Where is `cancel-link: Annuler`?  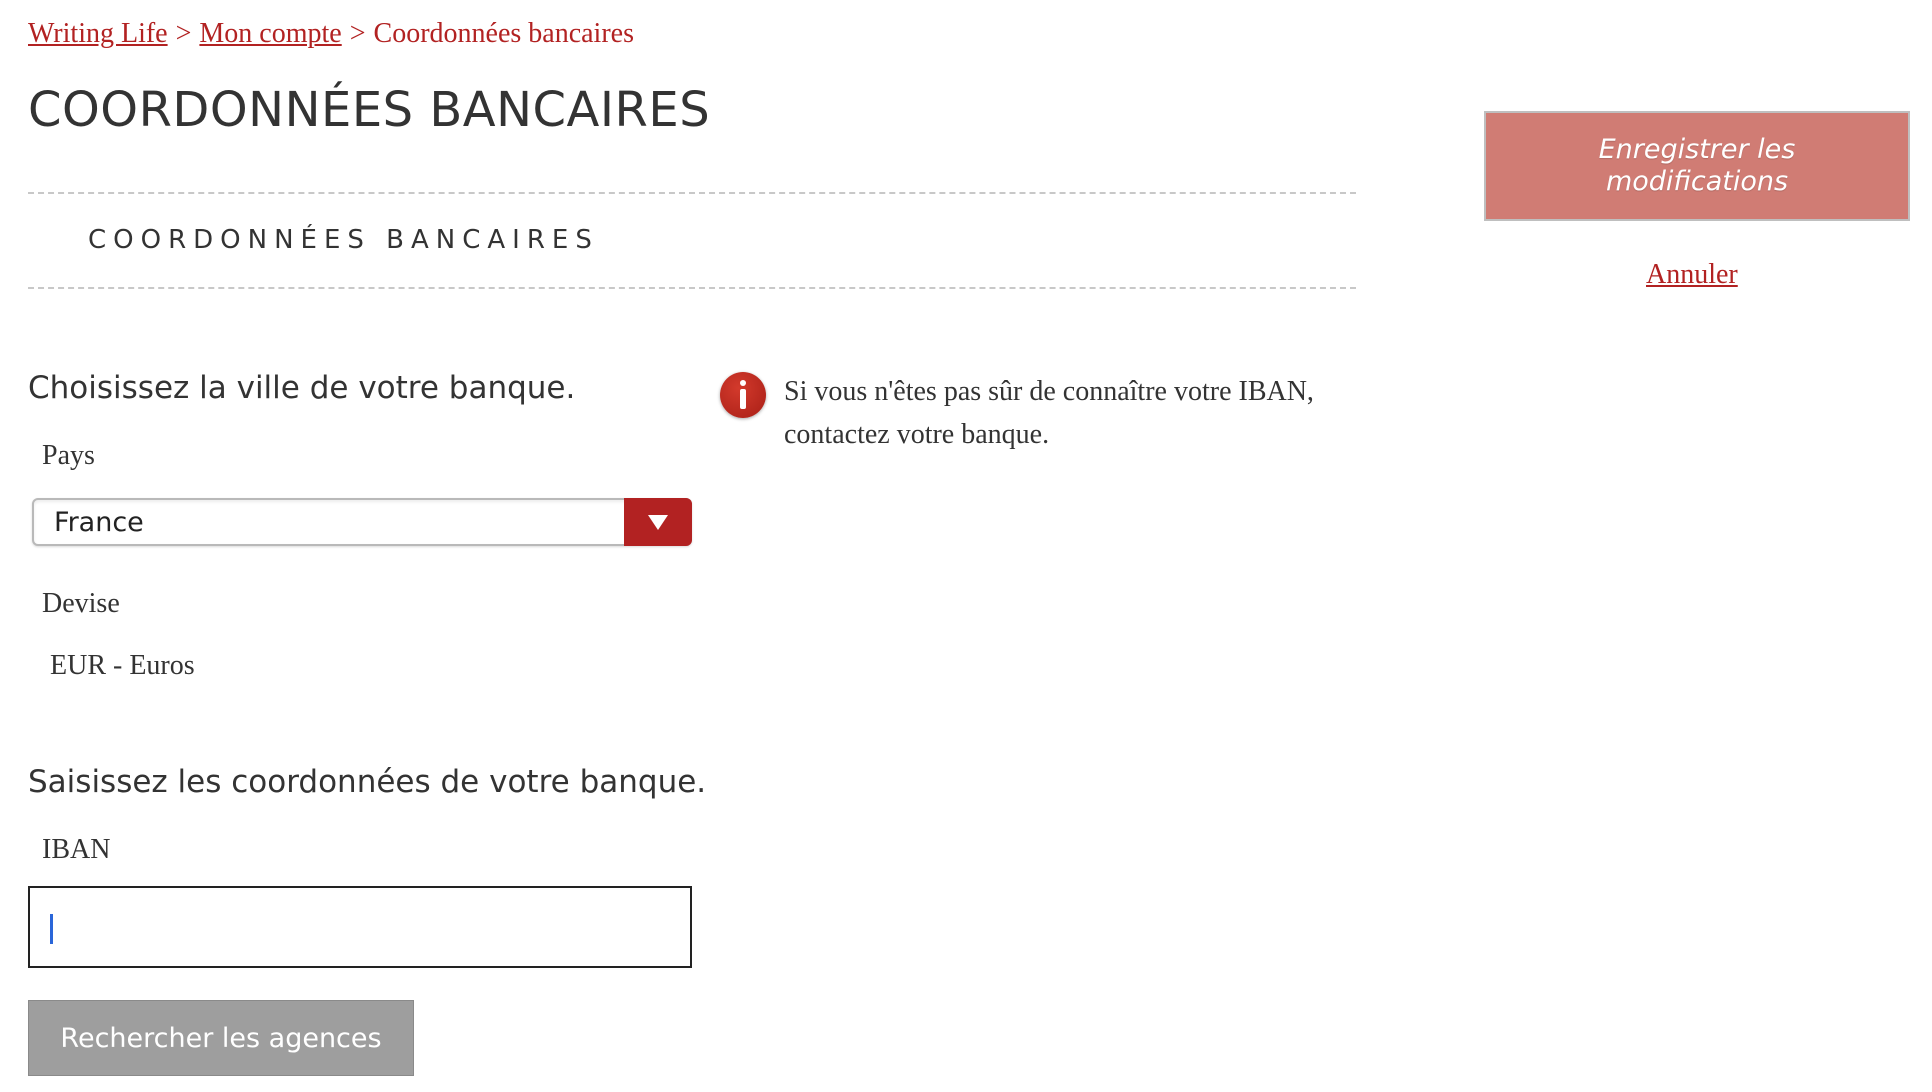 cancel-link: Annuler is located at coordinates (1692, 275).